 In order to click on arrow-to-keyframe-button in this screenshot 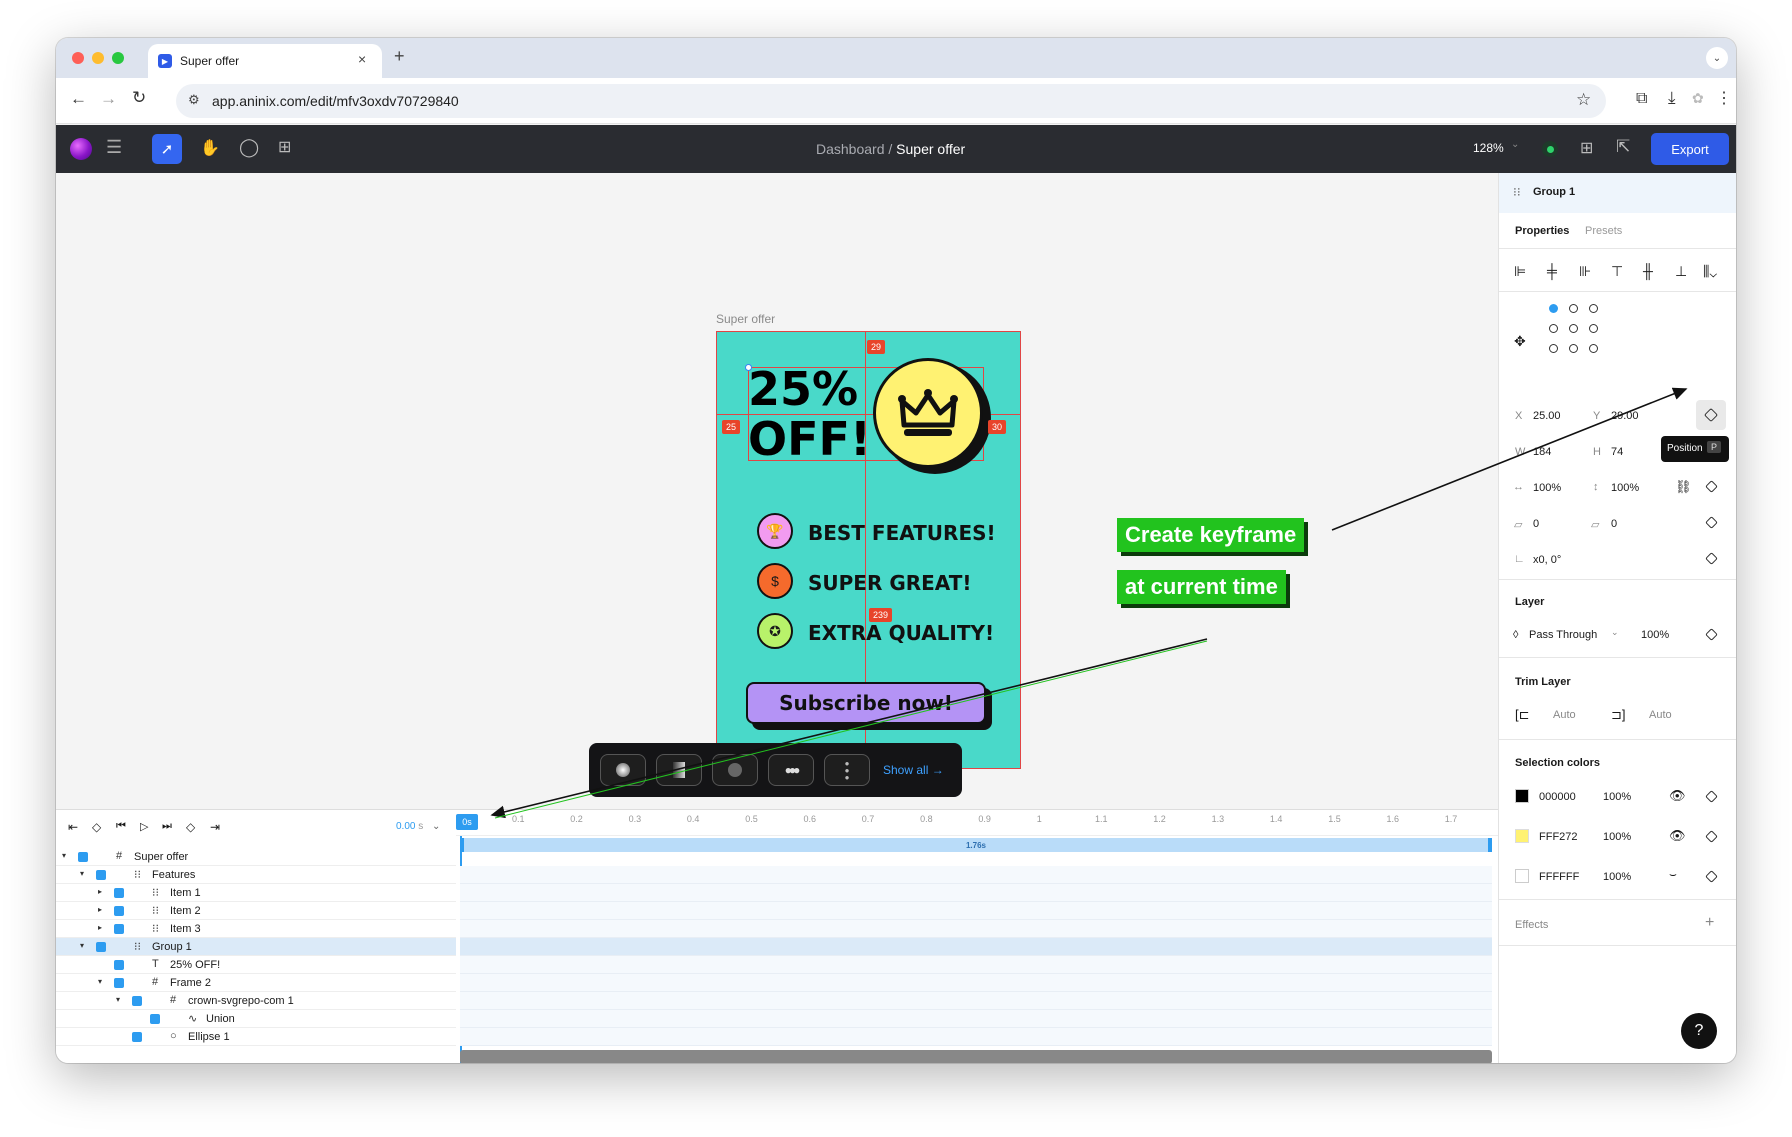, I will do `click(1509, 459)`.